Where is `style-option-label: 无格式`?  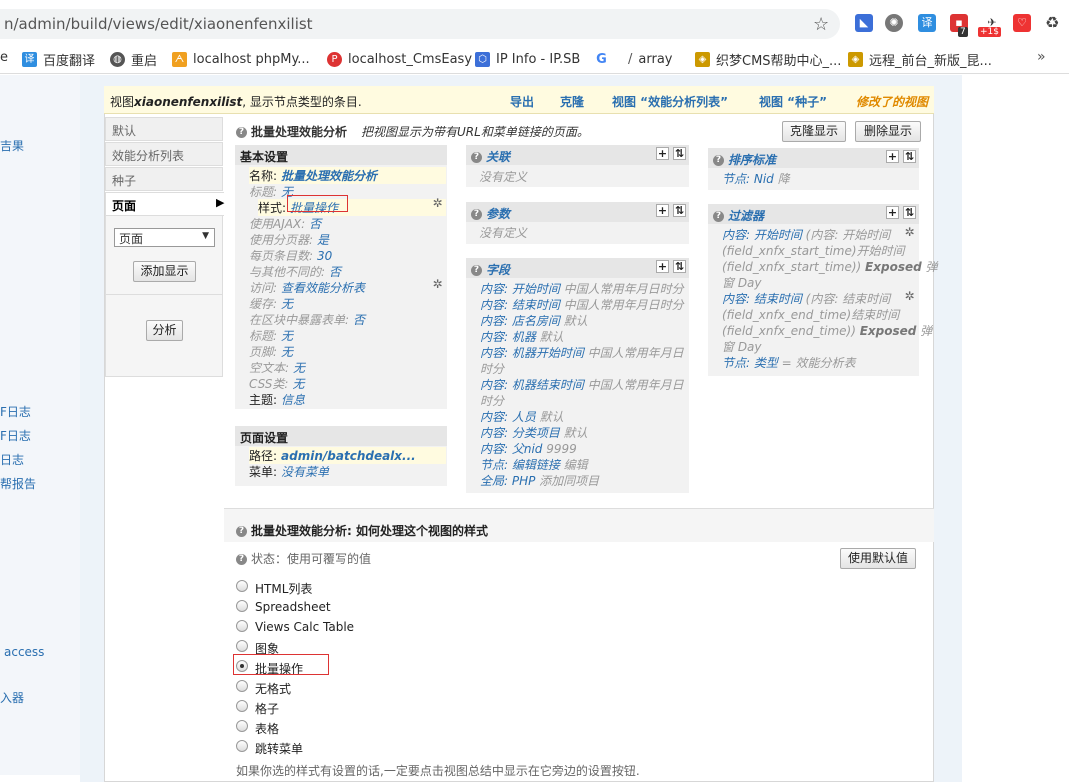 style-option-label: 无格式 is located at coordinates (273, 688).